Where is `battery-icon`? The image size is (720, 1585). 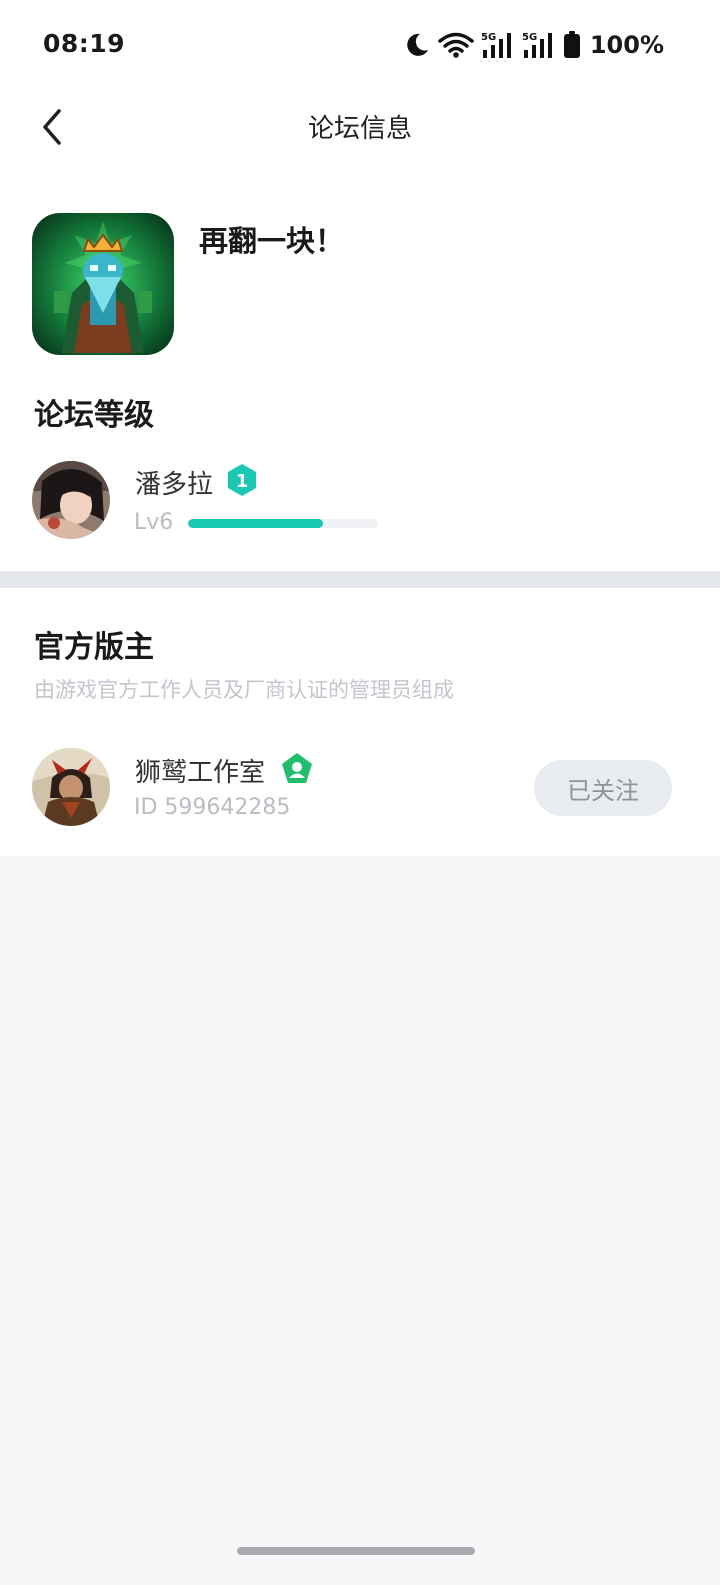
battery-icon is located at coordinates (571, 44).